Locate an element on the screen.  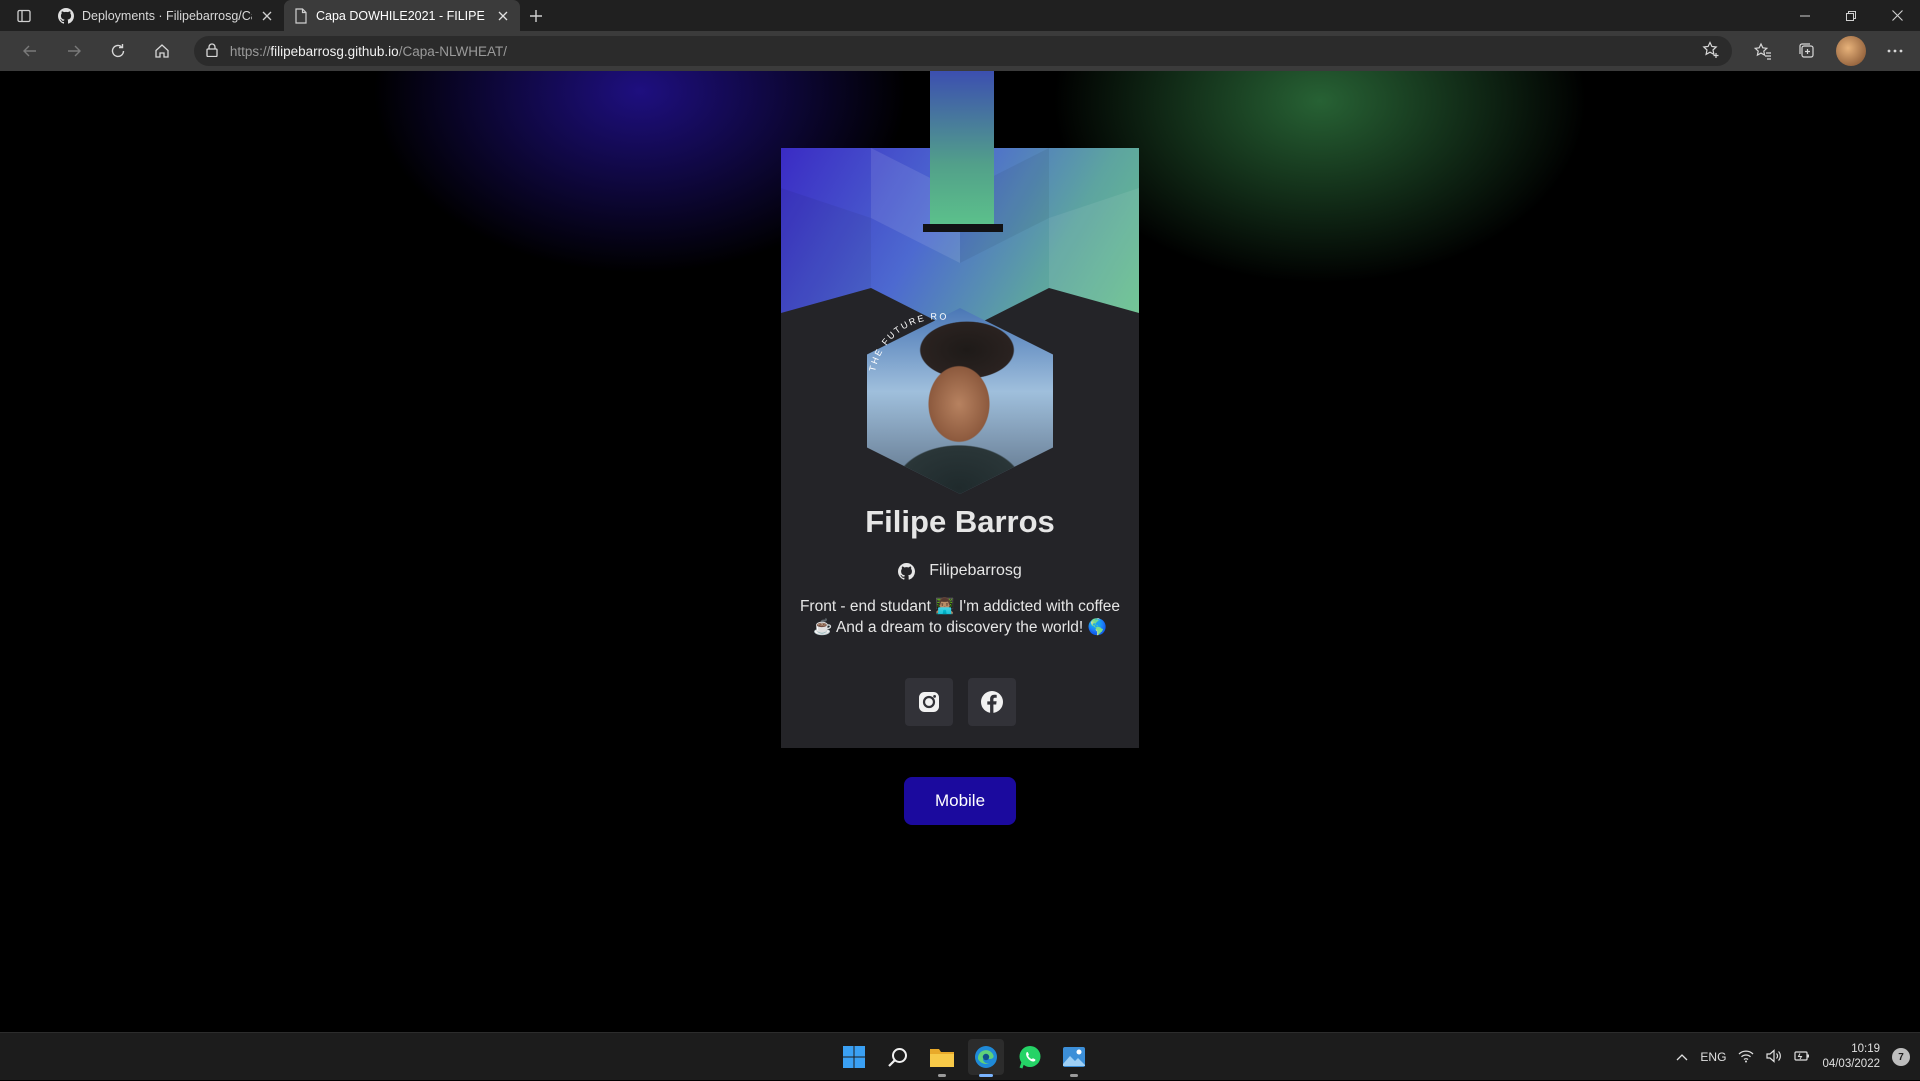
taskbar-apps is located at coordinates (964, 1057).